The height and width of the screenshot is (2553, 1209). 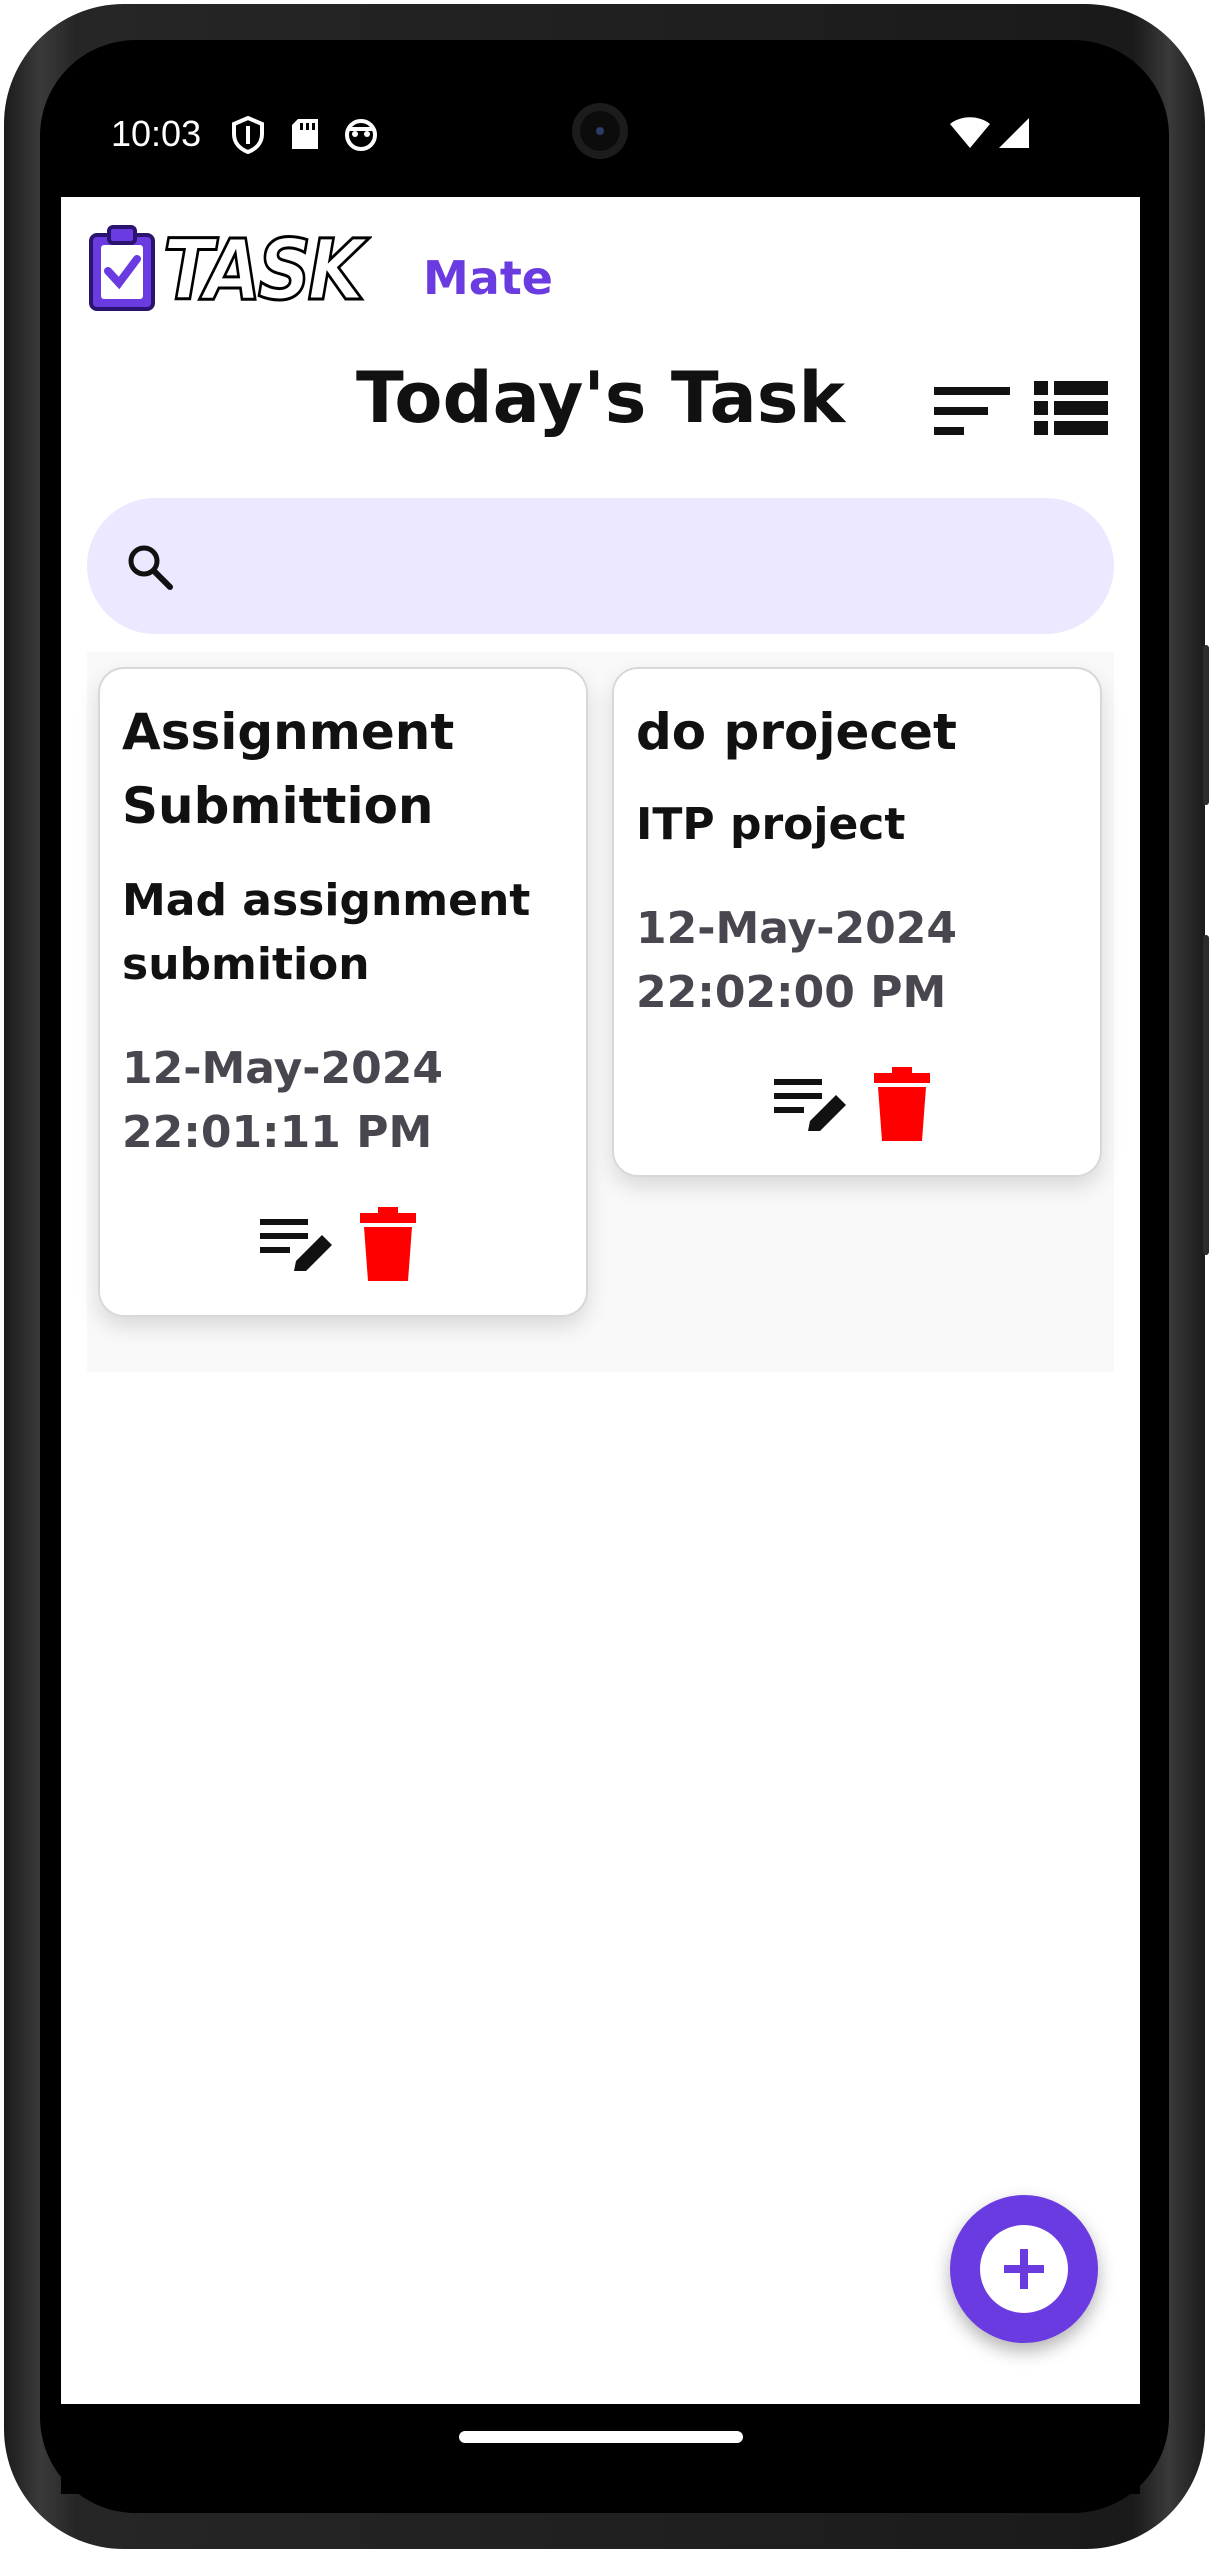 I want to click on app-logo: TASK Mate, so click(x=320, y=270).